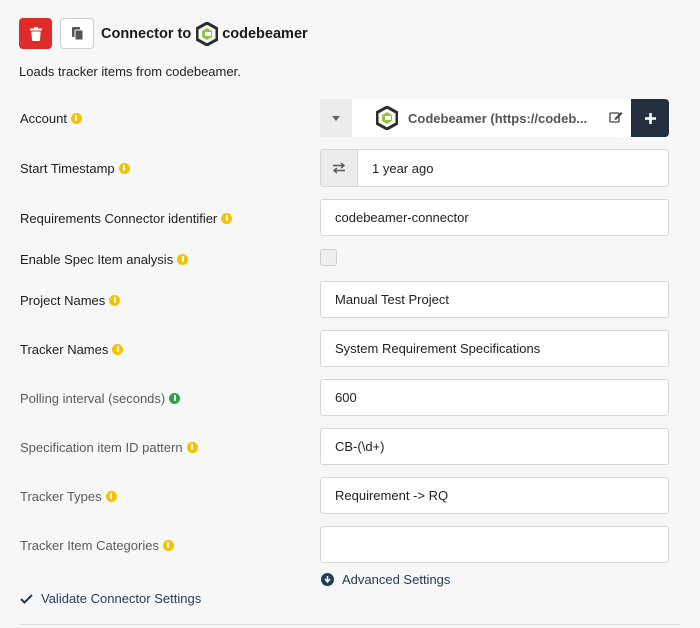  I want to click on tracker-types-label-text: Tracker Types, so click(61, 496).